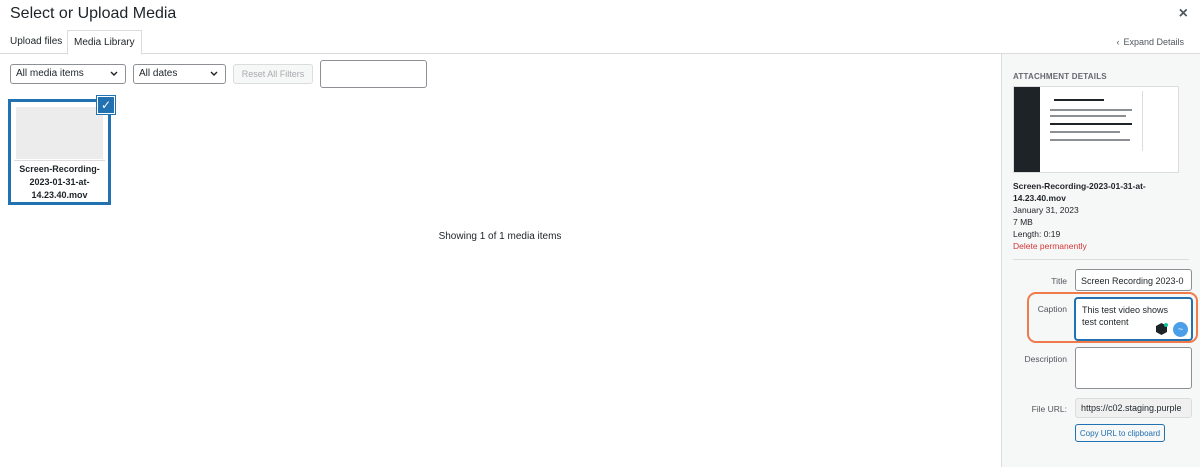 The width and height of the screenshot is (1200, 467). What do you see at coordinates (1133, 368) in the screenshot?
I see `description-field` at bounding box center [1133, 368].